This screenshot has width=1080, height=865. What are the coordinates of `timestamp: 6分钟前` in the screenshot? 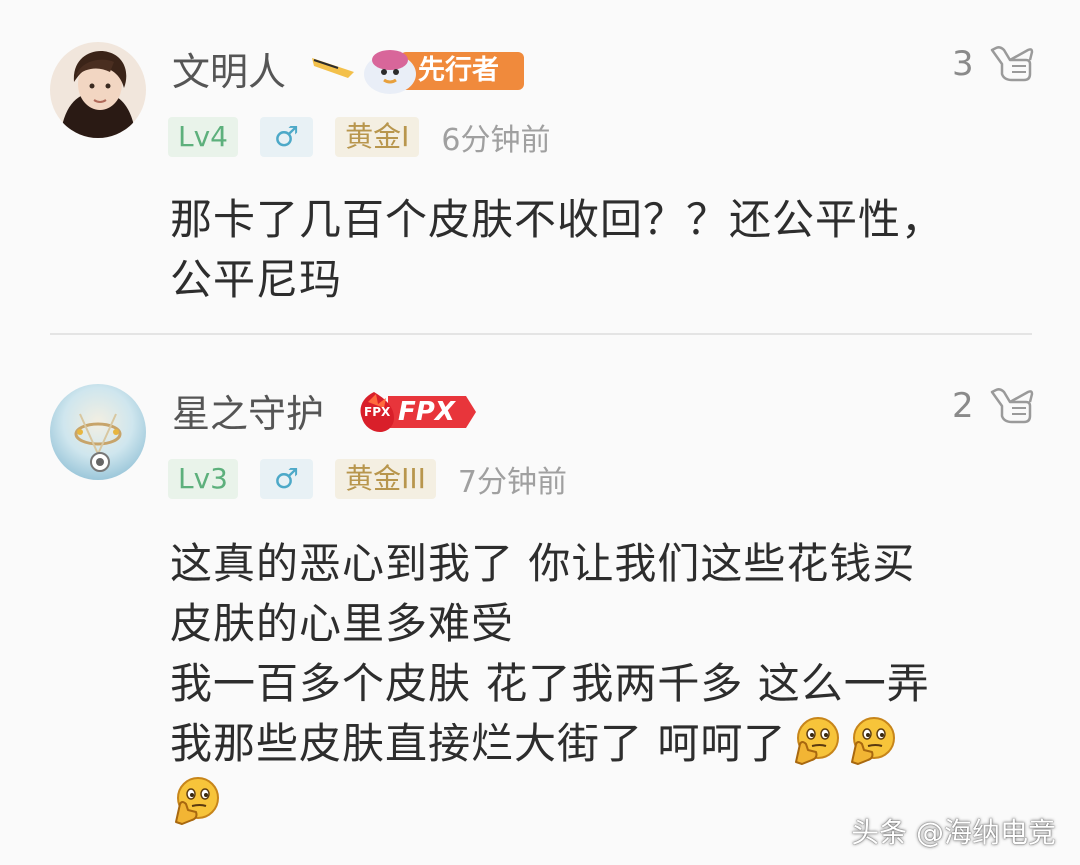 It's located at (496, 140).